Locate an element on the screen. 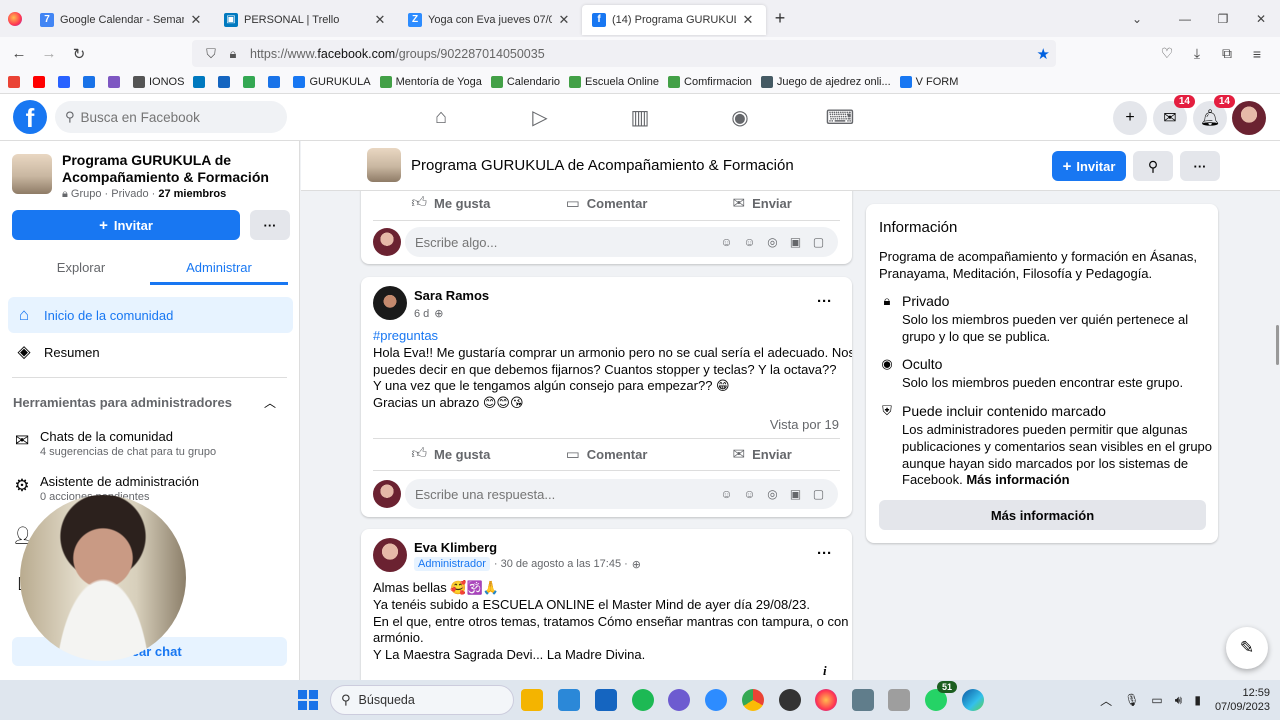 The width and height of the screenshot is (1280, 720). spotify-icon is located at coordinates (643, 700).